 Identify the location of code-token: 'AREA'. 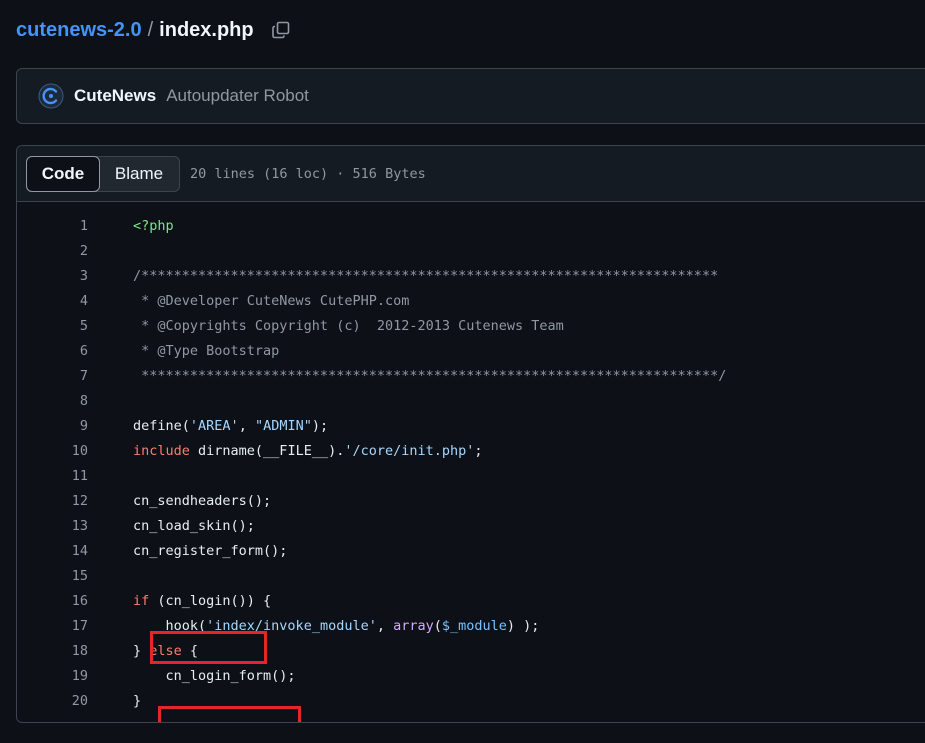
(214, 425).